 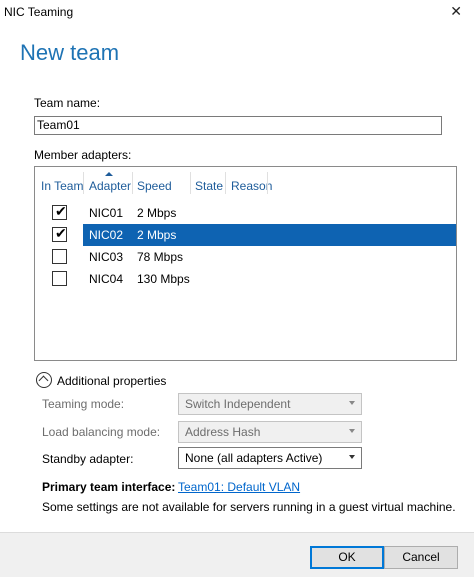 What do you see at coordinates (160, 257) in the screenshot?
I see `adapter-speed: 78 Mbps` at bounding box center [160, 257].